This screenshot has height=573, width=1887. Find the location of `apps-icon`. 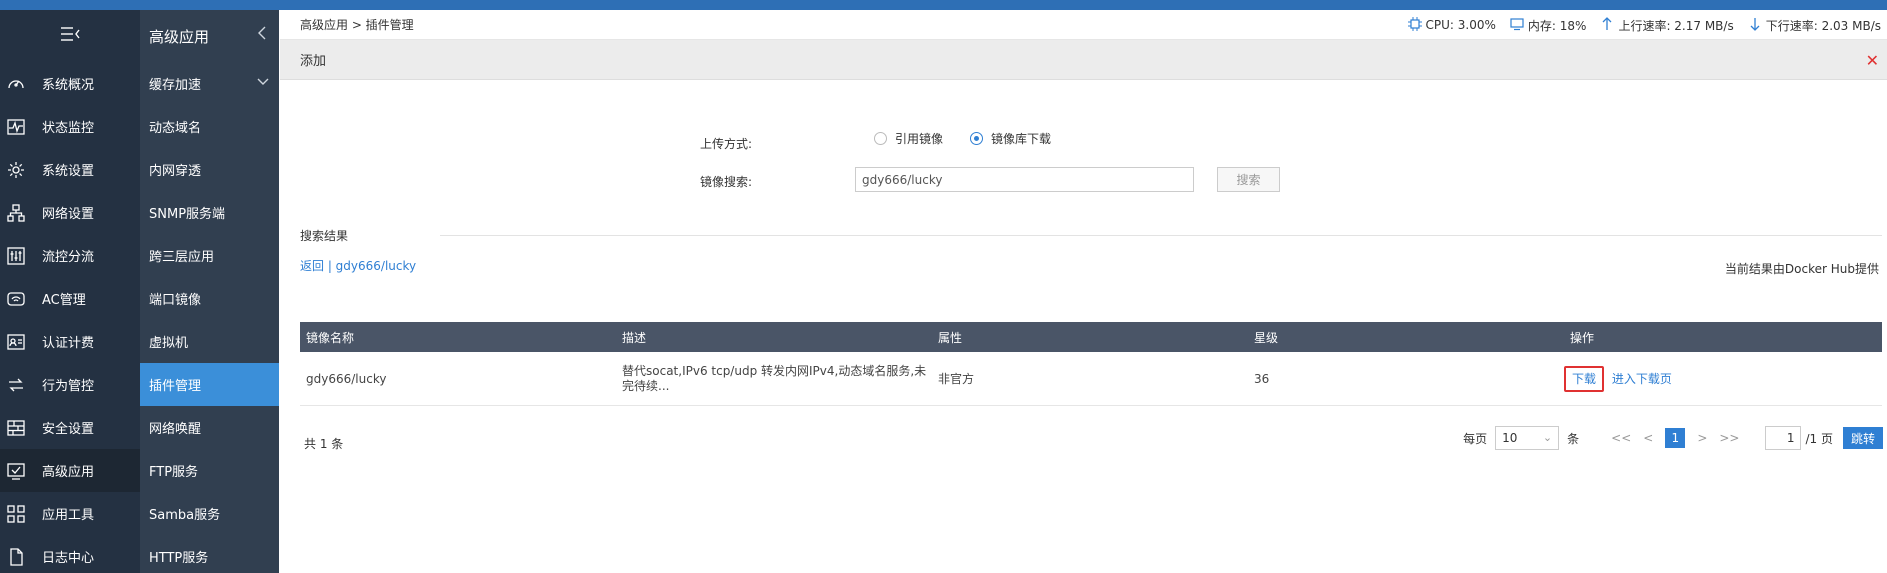

apps-icon is located at coordinates (16, 514).